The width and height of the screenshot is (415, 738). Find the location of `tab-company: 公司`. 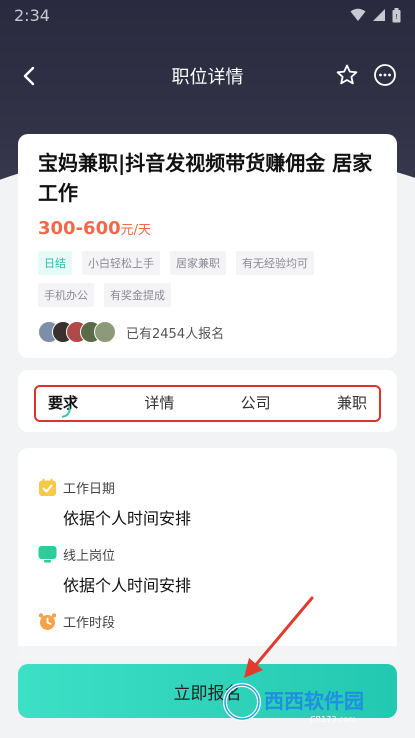

tab-company: 公司 is located at coordinates (256, 402).